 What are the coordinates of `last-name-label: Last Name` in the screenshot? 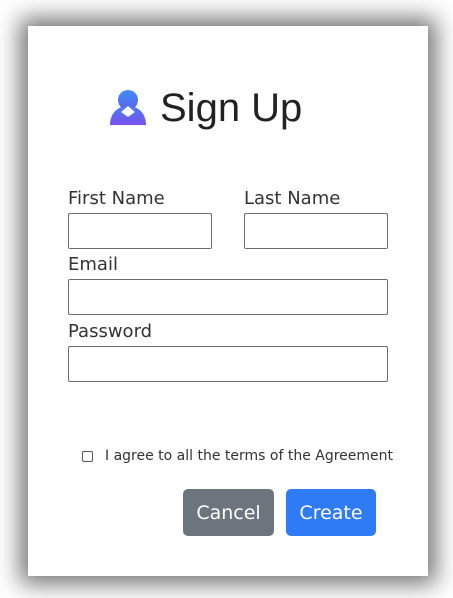 It's located at (292, 198).